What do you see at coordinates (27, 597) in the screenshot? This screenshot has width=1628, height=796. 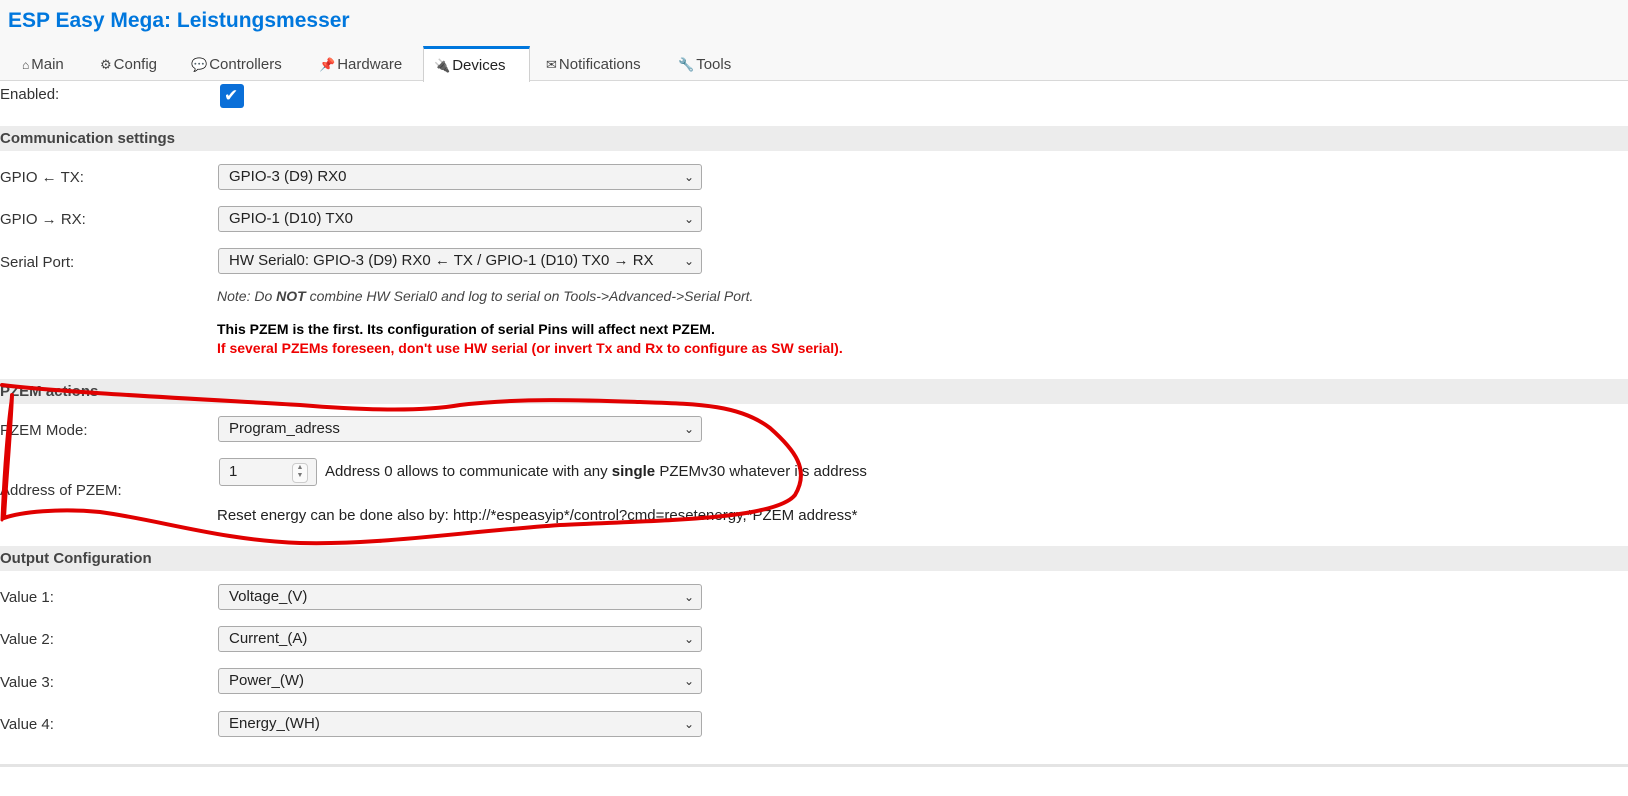 I see `value-1-label: Value 1:` at bounding box center [27, 597].